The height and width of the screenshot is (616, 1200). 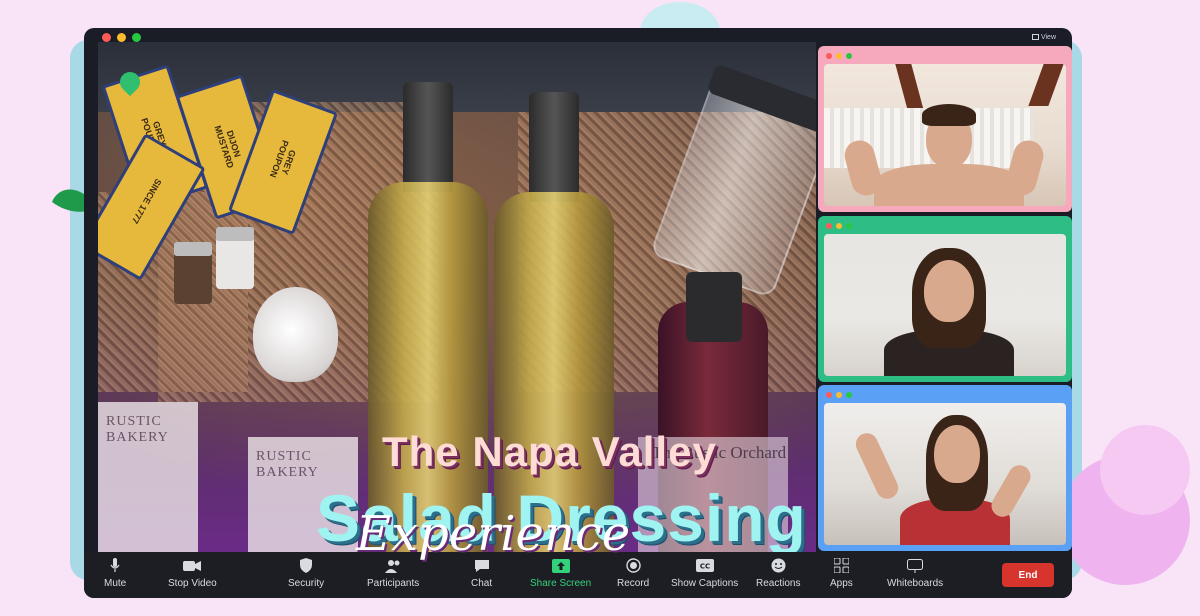 I want to click on participants-label: Participants, so click(x=393, y=583).